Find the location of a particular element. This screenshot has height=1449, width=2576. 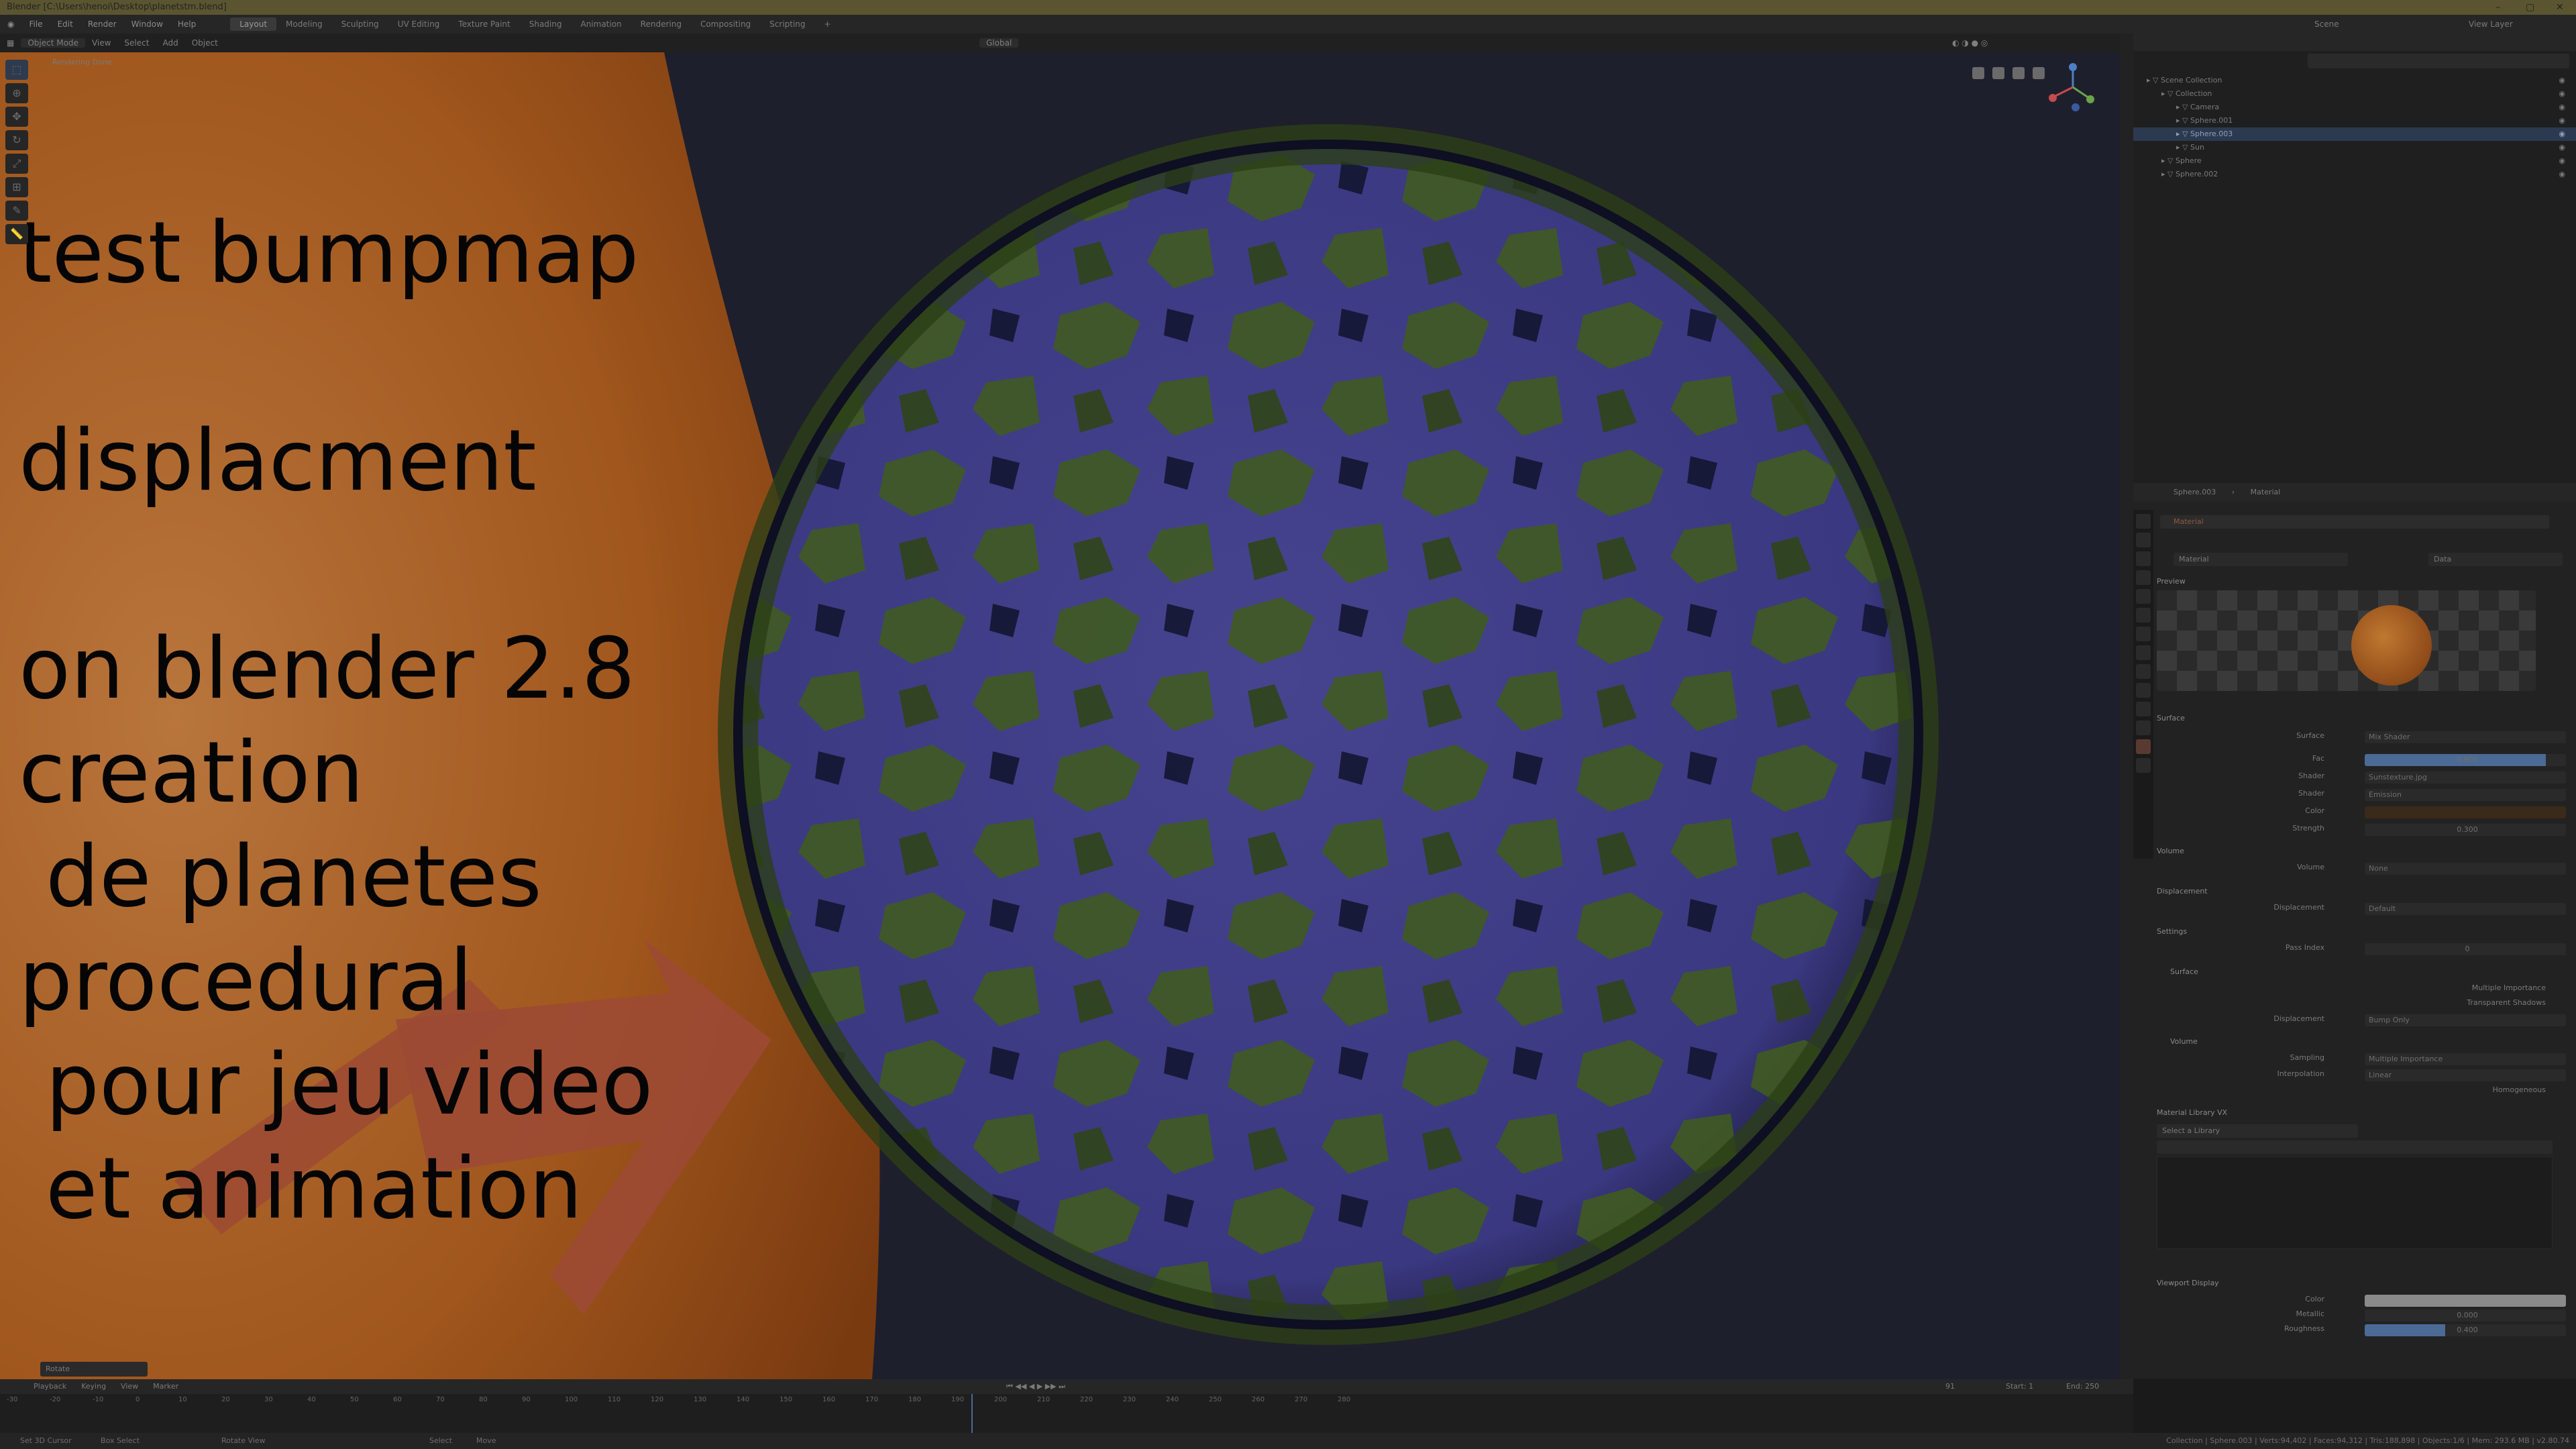

volume-dropdown: None is located at coordinates (2465, 869).